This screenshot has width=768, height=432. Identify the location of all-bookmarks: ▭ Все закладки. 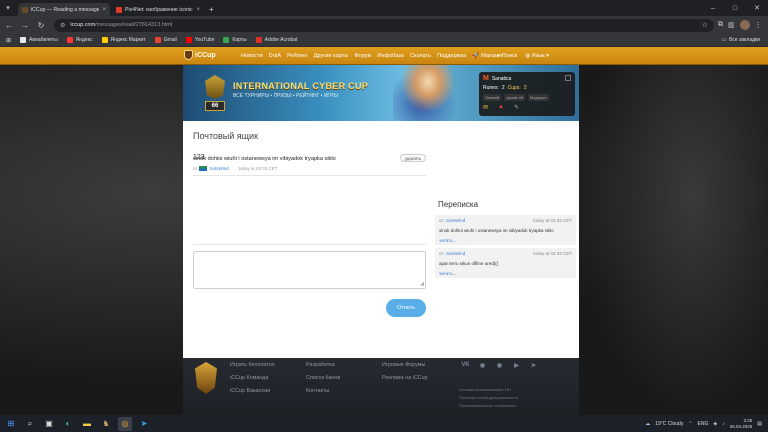
(740, 40).